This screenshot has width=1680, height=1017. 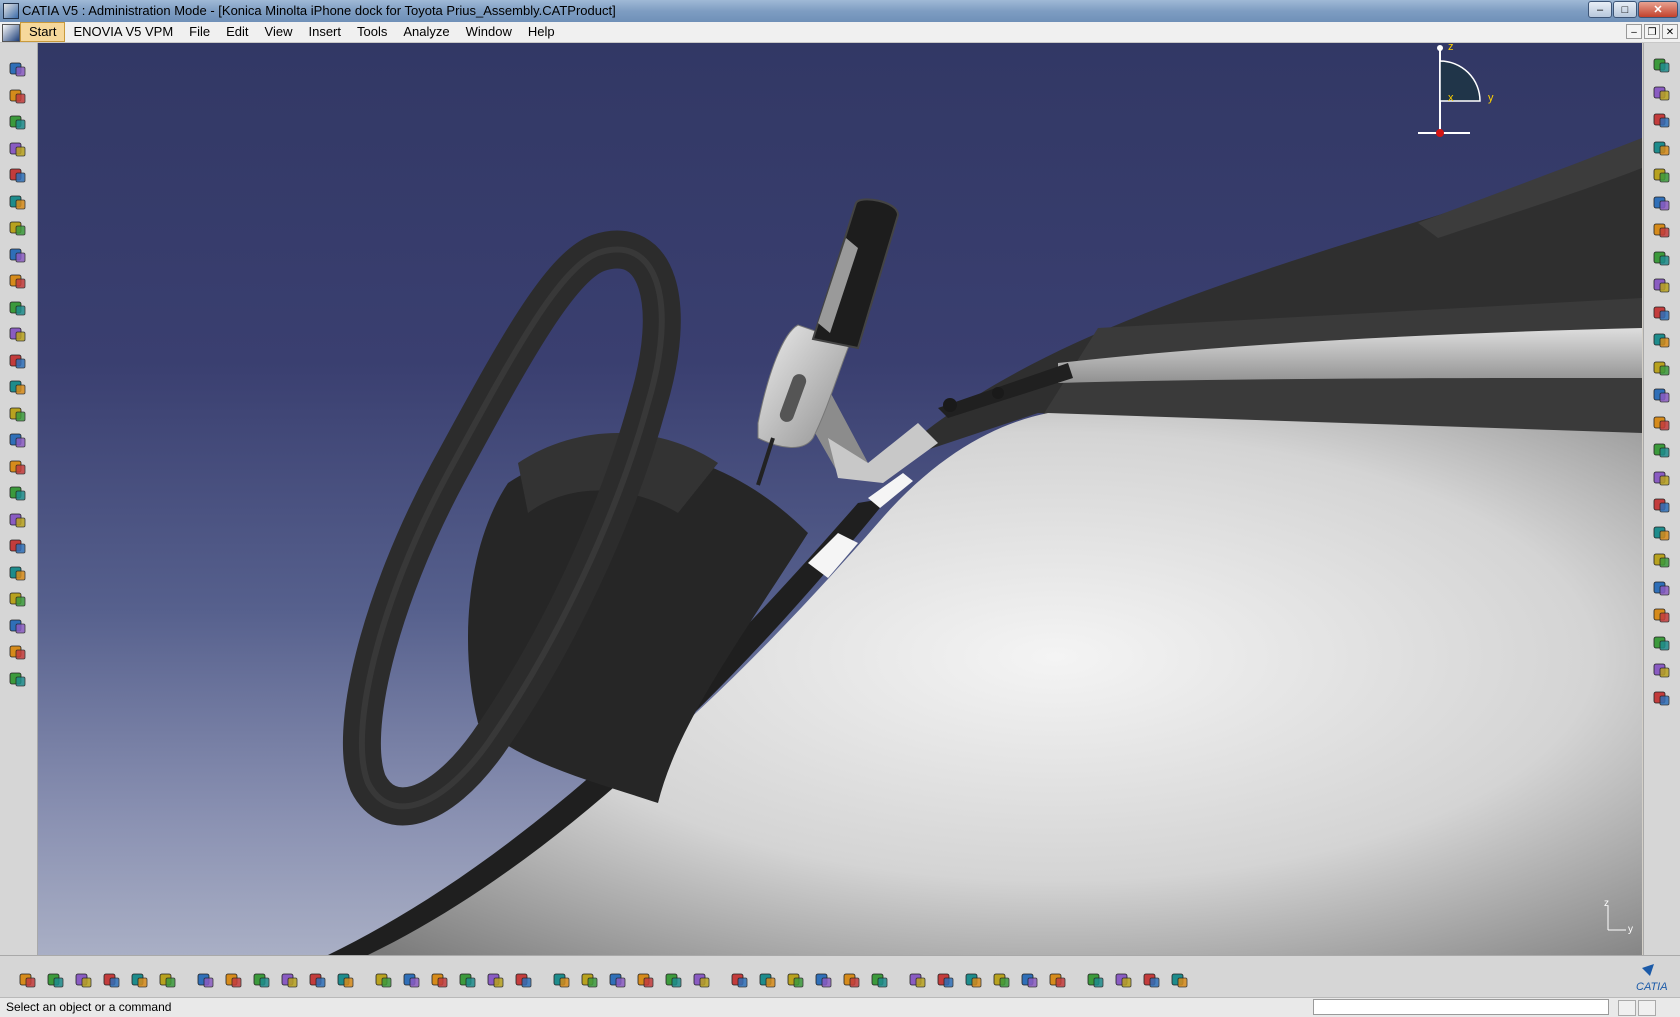 I want to click on menu-analyze: Analyze, so click(x=426, y=32).